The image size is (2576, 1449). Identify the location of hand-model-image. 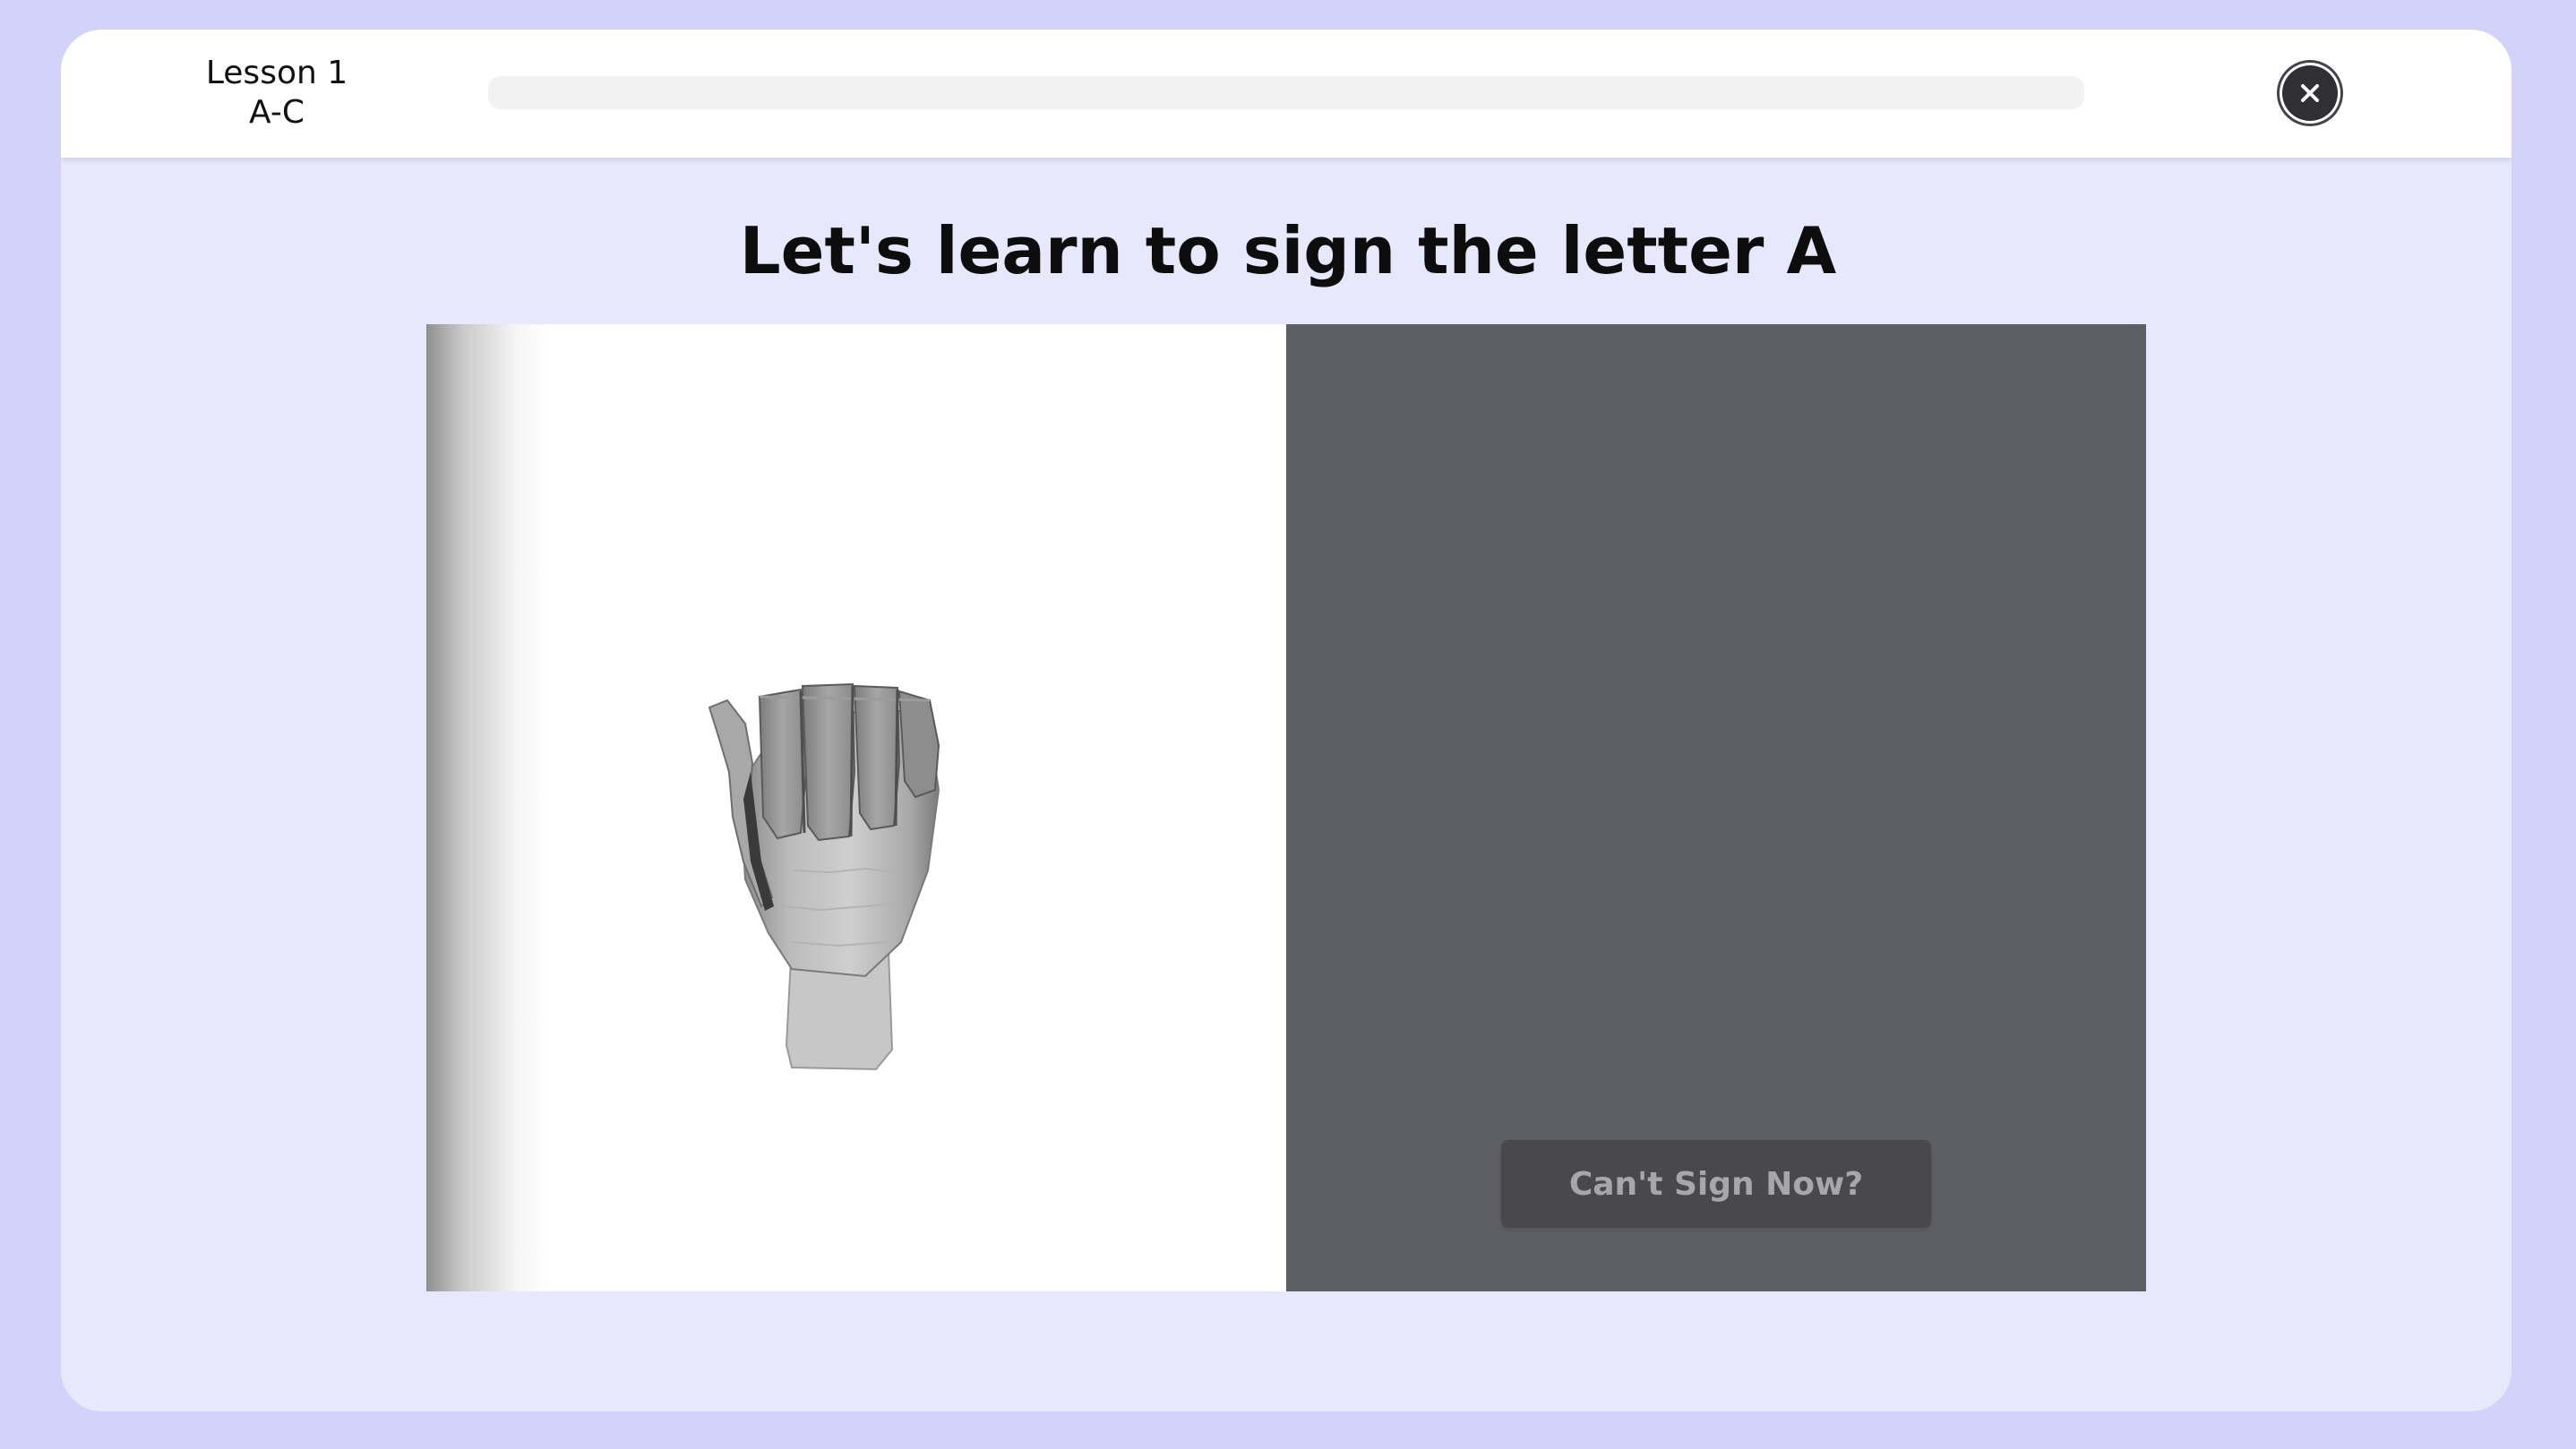
(824, 877).